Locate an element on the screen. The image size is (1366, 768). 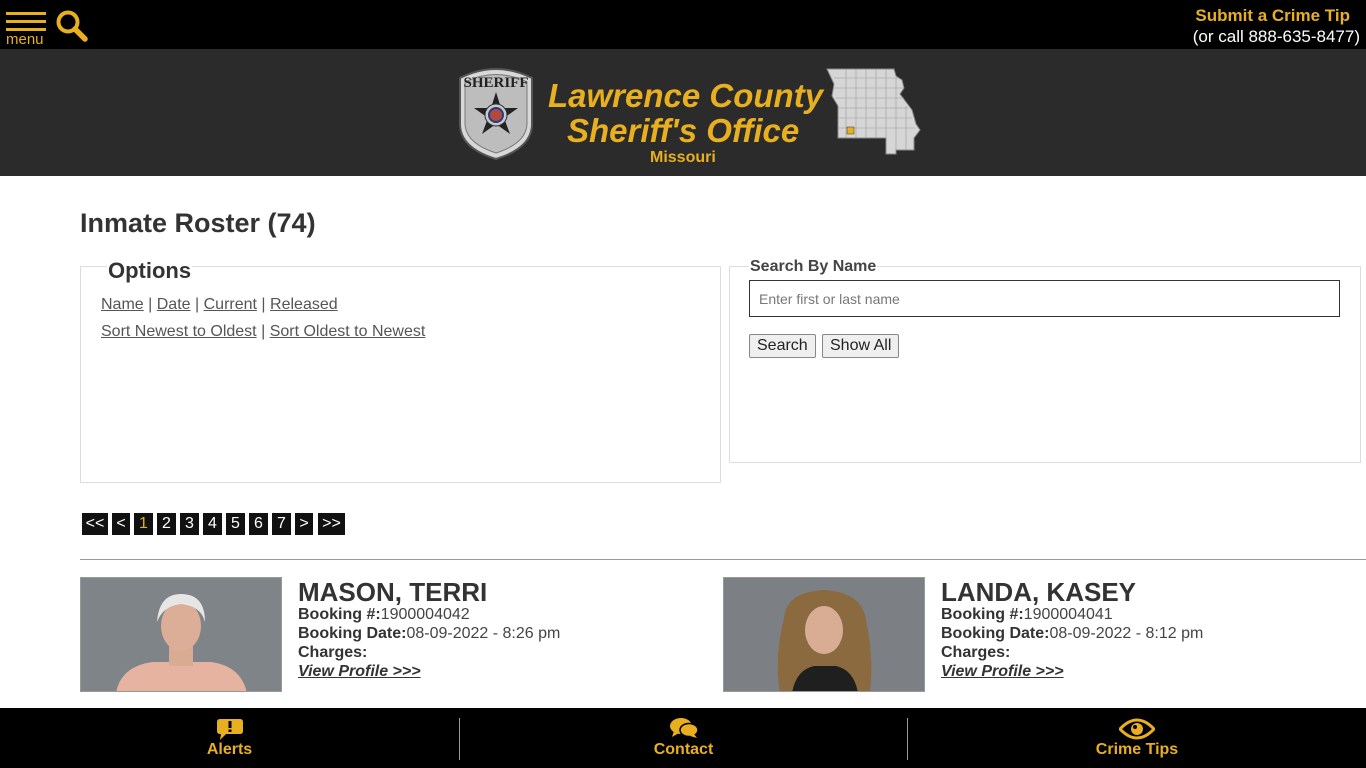
booking-date-value: 08-09-2022 - 8:12 pm is located at coordinates (1126, 633).